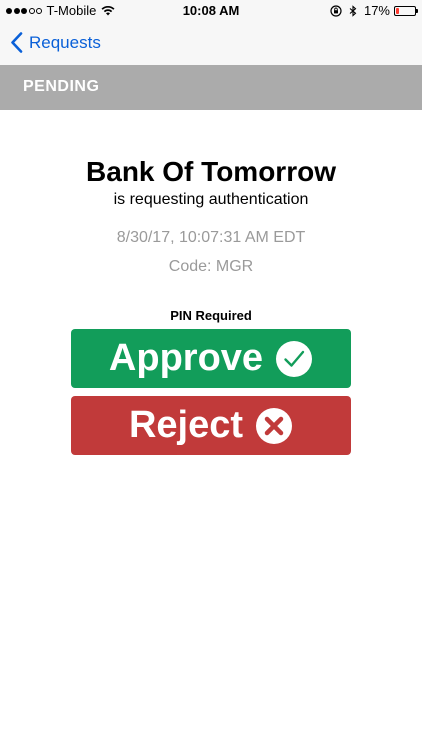  What do you see at coordinates (336, 10) in the screenshot?
I see `rotation-lock-icon` at bounding box center [336, 10].